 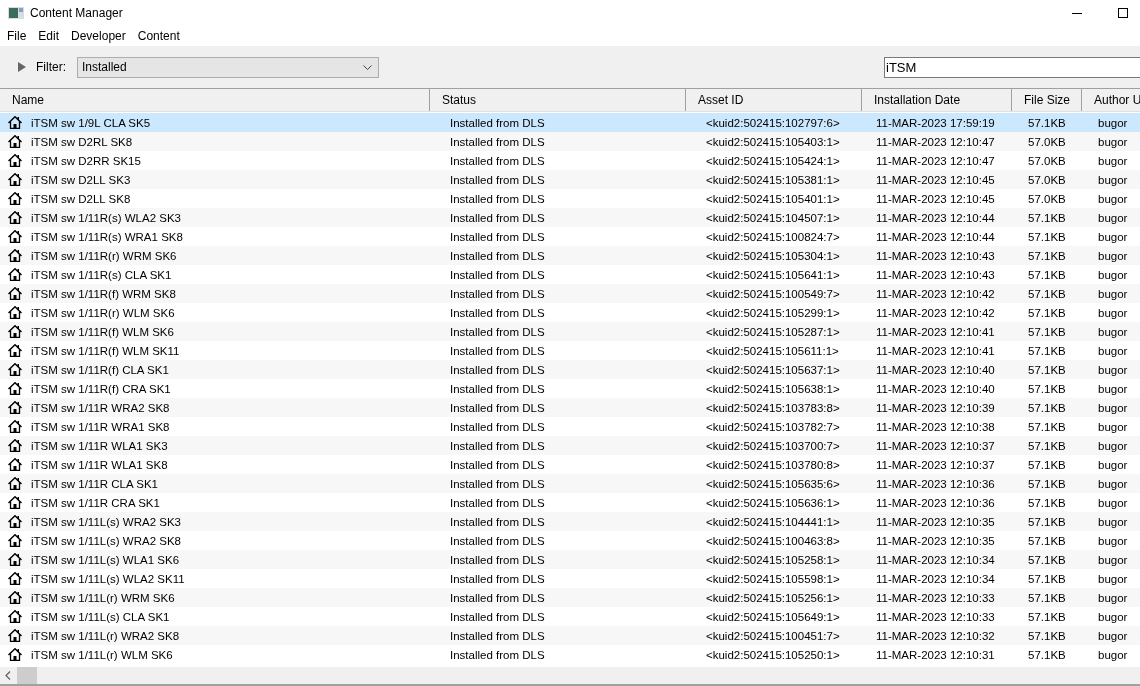 What do you see at coordinates (772, 350) in the screenshot?
I see `table-cell: <kuid2:502415:105611:1>` at bounding box center [772, 350].